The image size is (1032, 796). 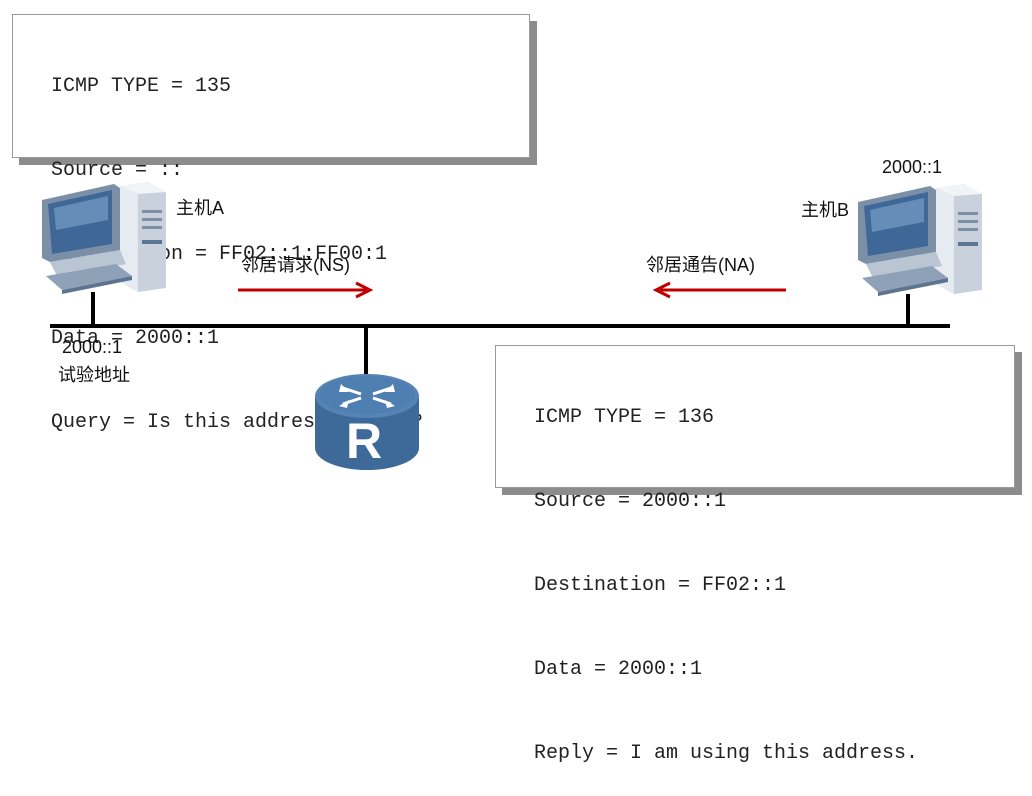 I want to click on ns-packet-line: ICMP TYPE = 135, so click(x=141, y=86).